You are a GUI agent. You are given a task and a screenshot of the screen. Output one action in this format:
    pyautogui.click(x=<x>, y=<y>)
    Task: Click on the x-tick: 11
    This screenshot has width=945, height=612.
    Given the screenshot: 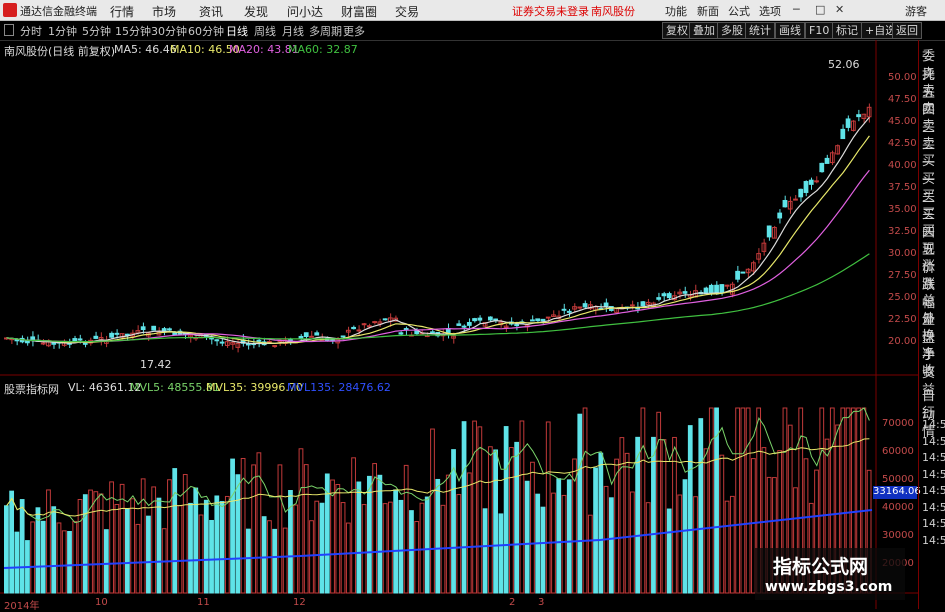 What is the action you would take?
    pyautogui.click(x=203, y=602)
    